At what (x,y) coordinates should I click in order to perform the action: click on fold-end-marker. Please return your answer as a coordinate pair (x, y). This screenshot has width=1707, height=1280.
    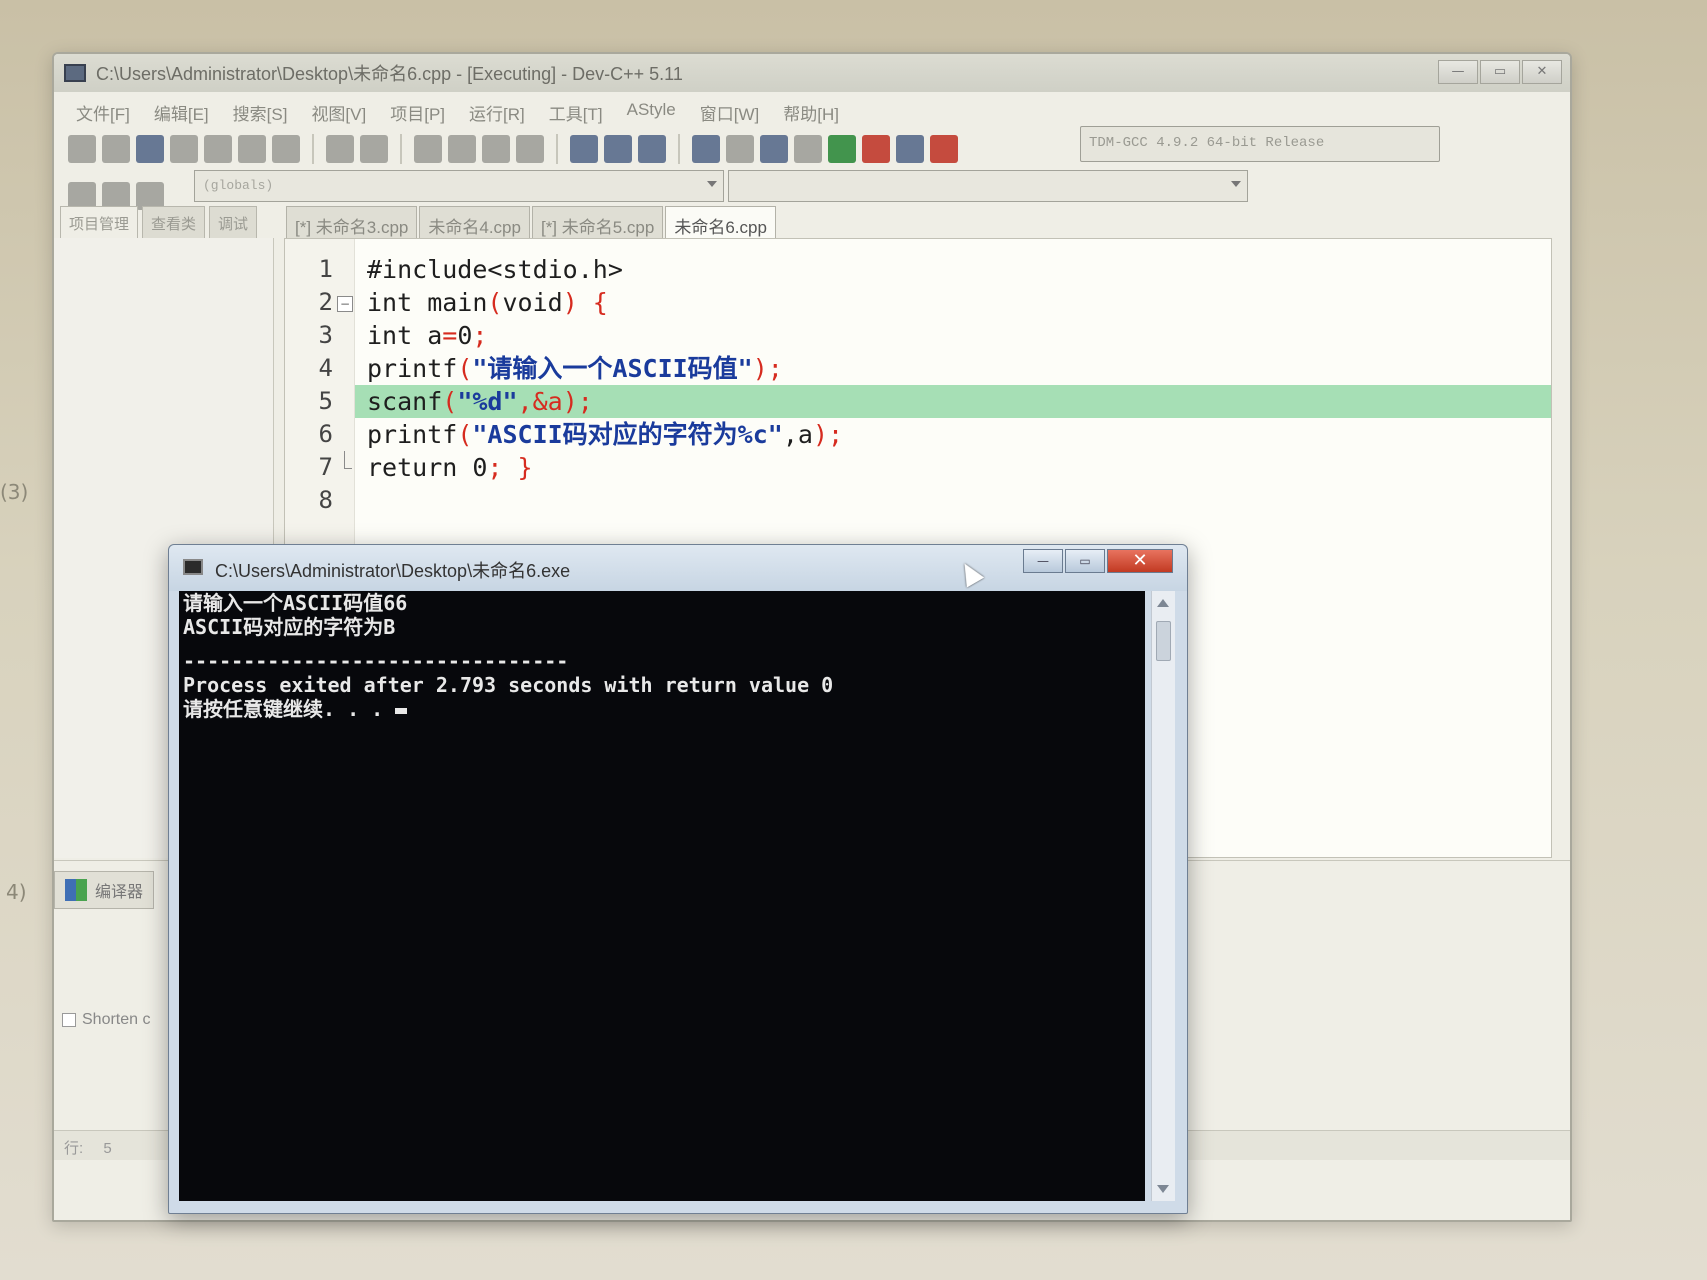
    Looking at the image, I should click on (348, 460).